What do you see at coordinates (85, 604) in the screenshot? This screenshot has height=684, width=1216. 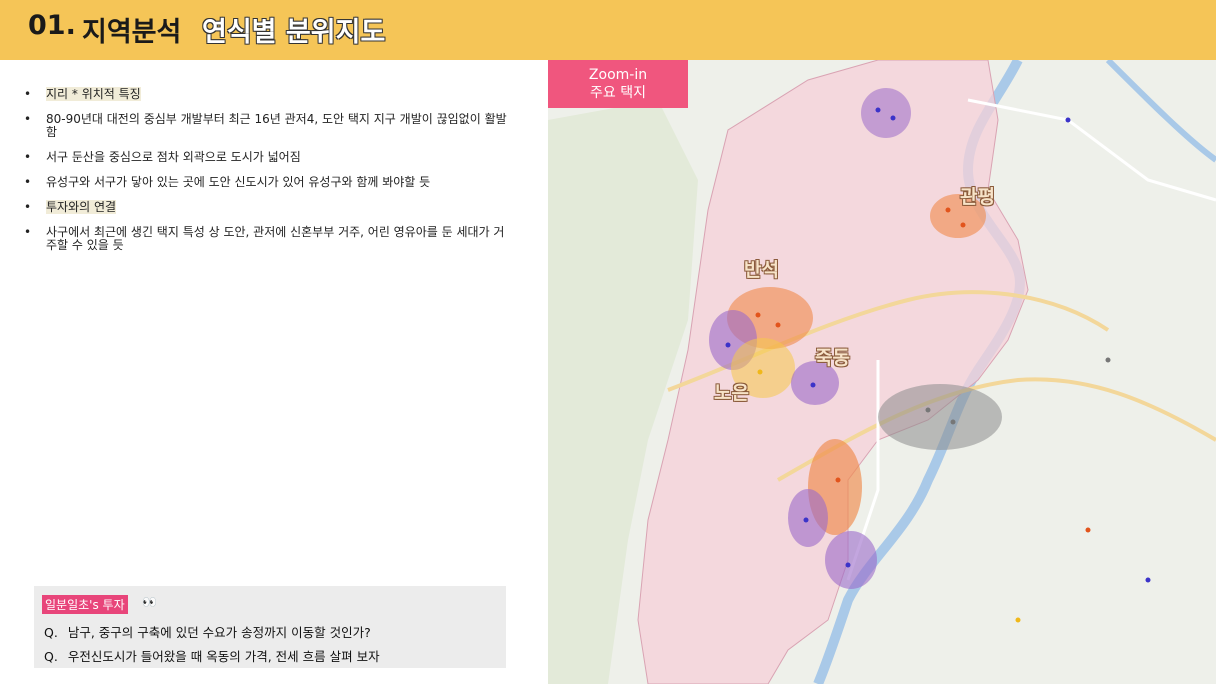 I see `investment-tag: 일분일초's 투자` at bounding box center [85, 604].